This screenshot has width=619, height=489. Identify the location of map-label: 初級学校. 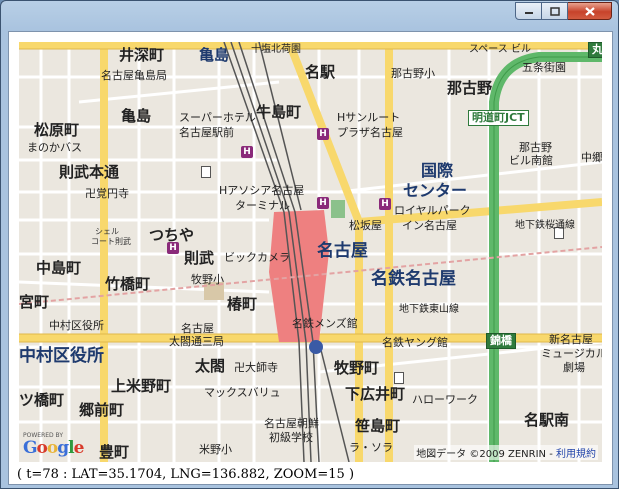
(291, 437).